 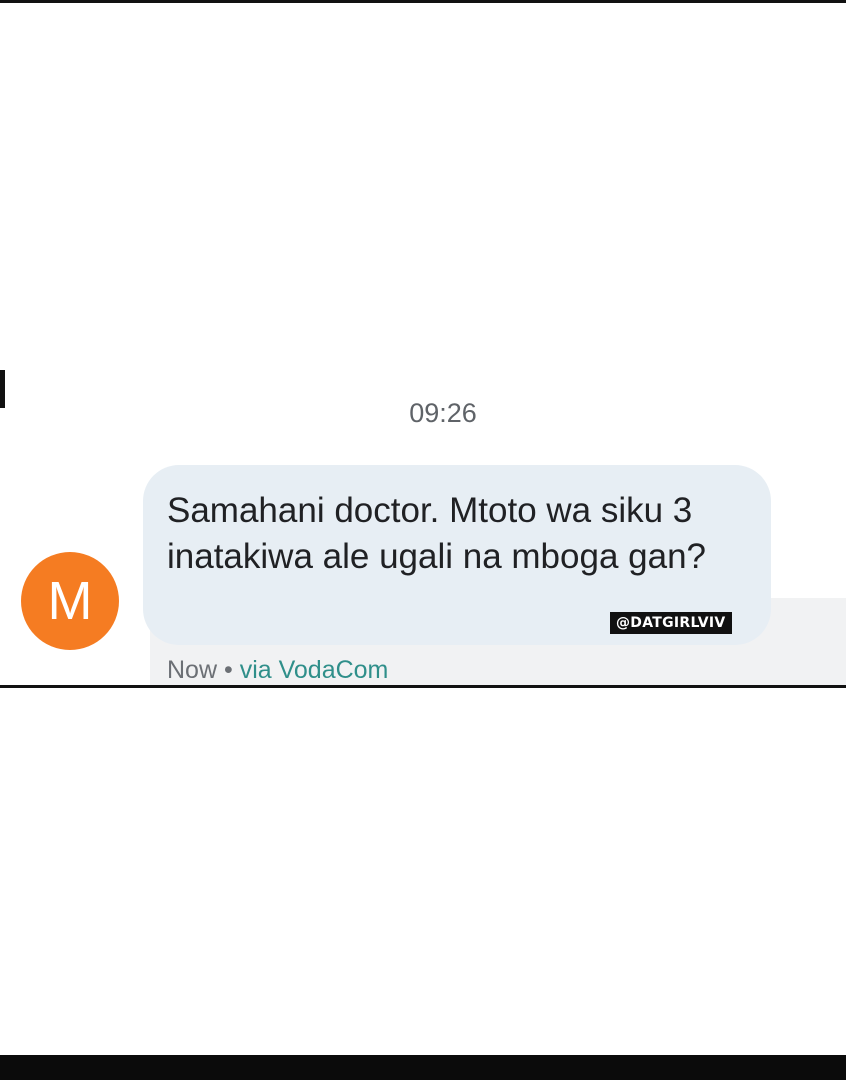 What do you see at coordinates (671, 623) in the screenshot?
I see `watermark-label: @DATGIRLVIV` at bounding box center [671, 623].